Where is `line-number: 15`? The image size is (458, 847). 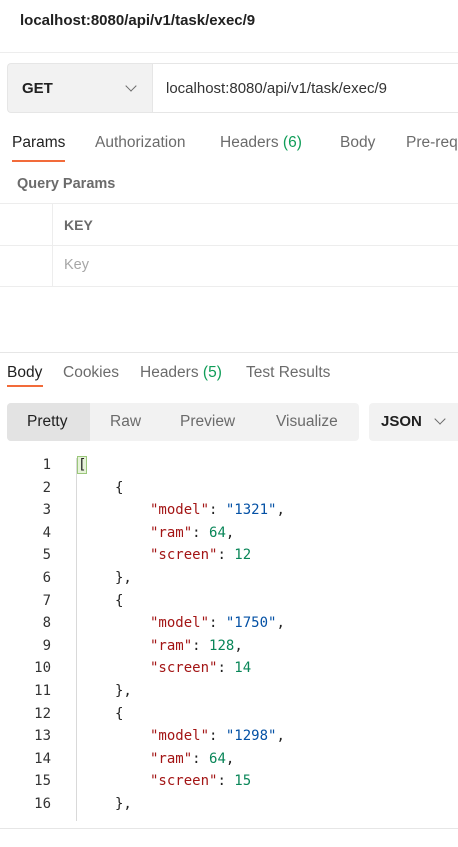
line-number: 15 is located at coordinates (42, 781).